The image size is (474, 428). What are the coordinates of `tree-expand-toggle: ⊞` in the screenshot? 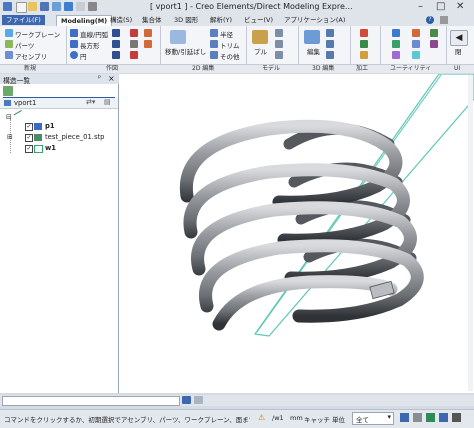 It's located at (10, 137).